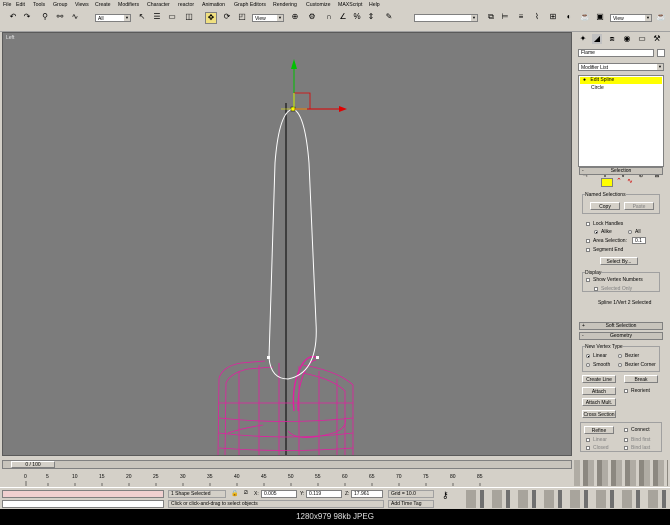  Describe the element at coordinates (588, 224) in the screenshot. I see `lock-handles-checkbox` at that location.